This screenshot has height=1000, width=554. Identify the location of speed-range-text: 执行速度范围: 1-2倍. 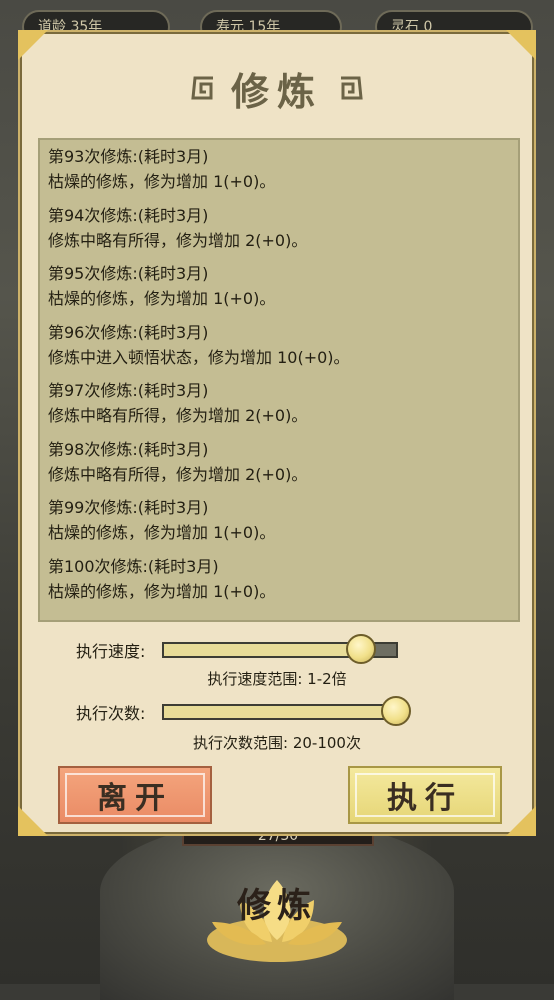
(277, 679).